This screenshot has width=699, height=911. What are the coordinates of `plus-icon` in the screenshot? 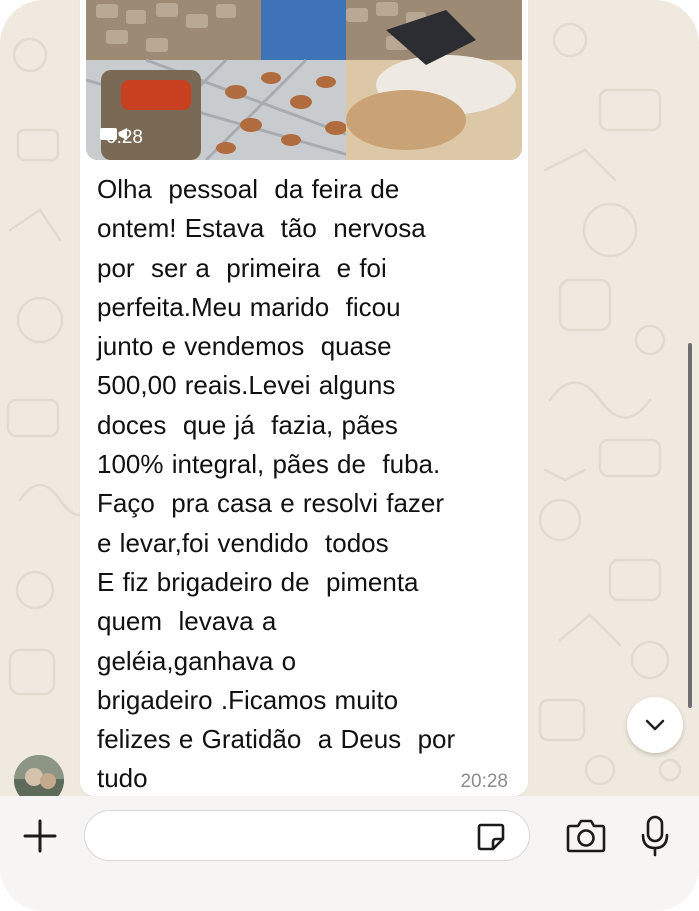 It's located at (40, 836).